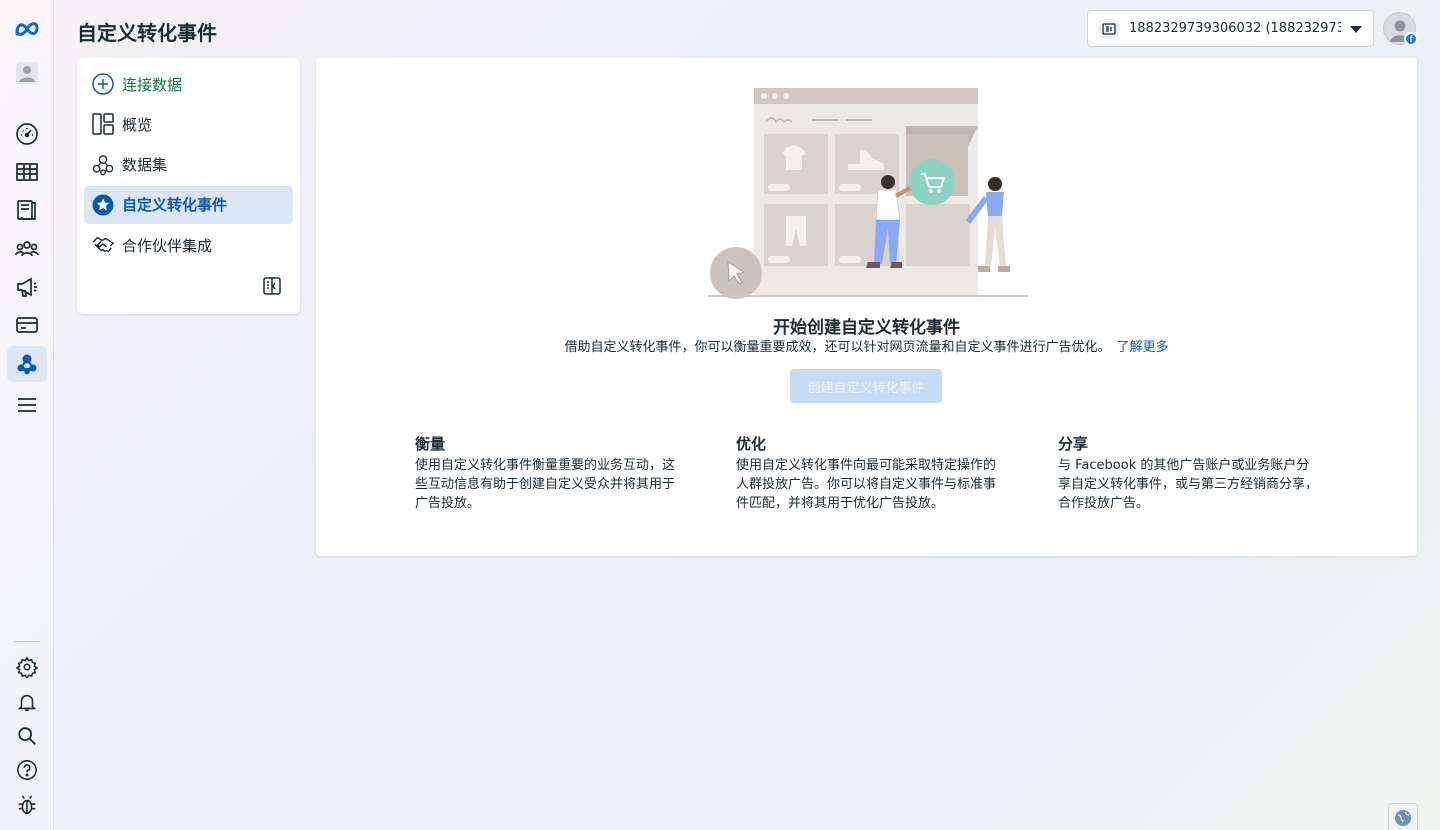 The width and height of the screenshot is (1440, 830). I want to click on rail-divider, so click(27, 641).